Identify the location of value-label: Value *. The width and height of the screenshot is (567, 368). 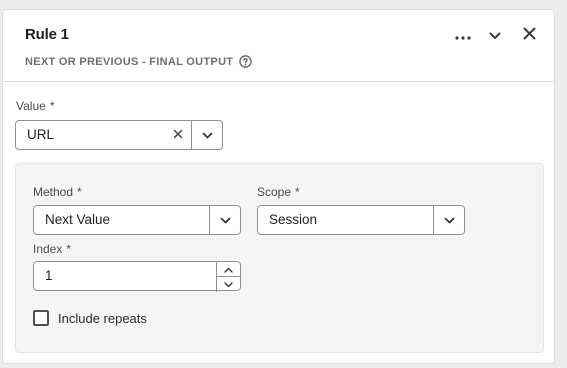
(35, 106).